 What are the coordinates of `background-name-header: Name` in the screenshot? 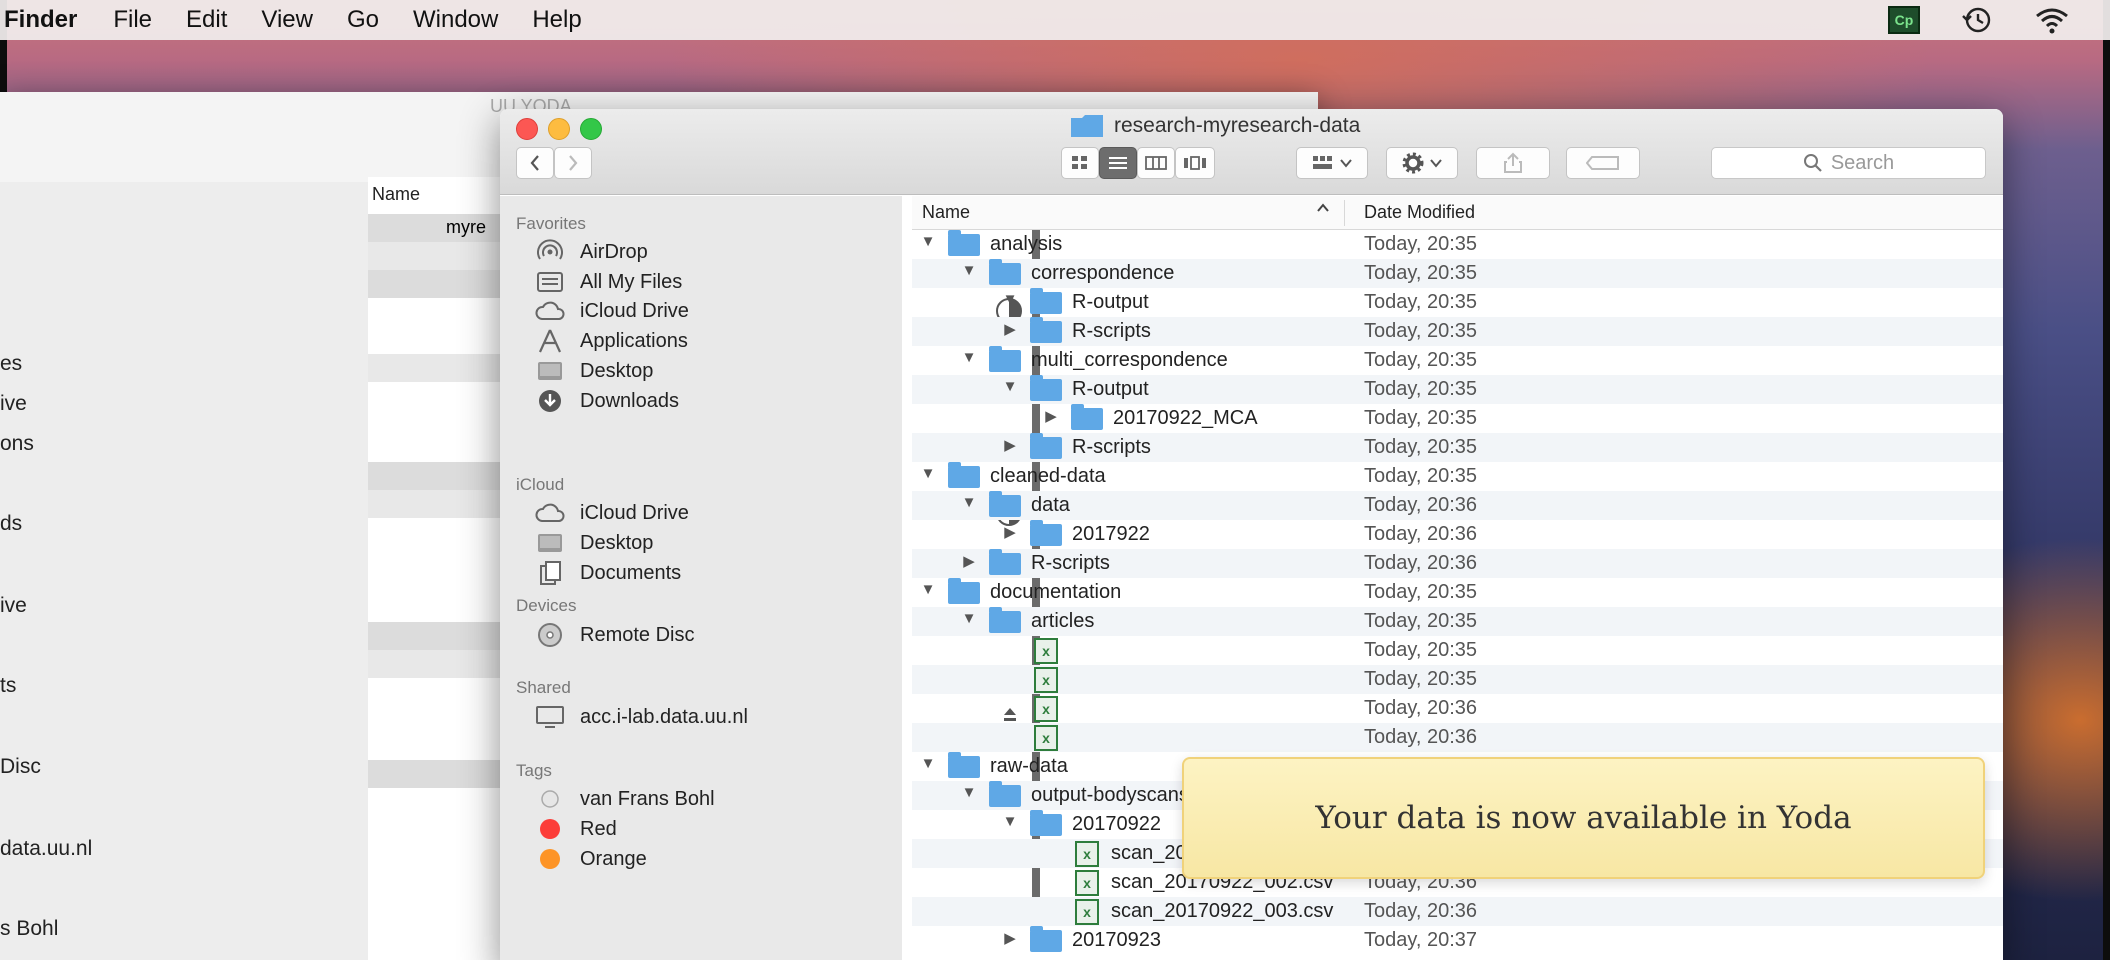 It's located at (396, 194).